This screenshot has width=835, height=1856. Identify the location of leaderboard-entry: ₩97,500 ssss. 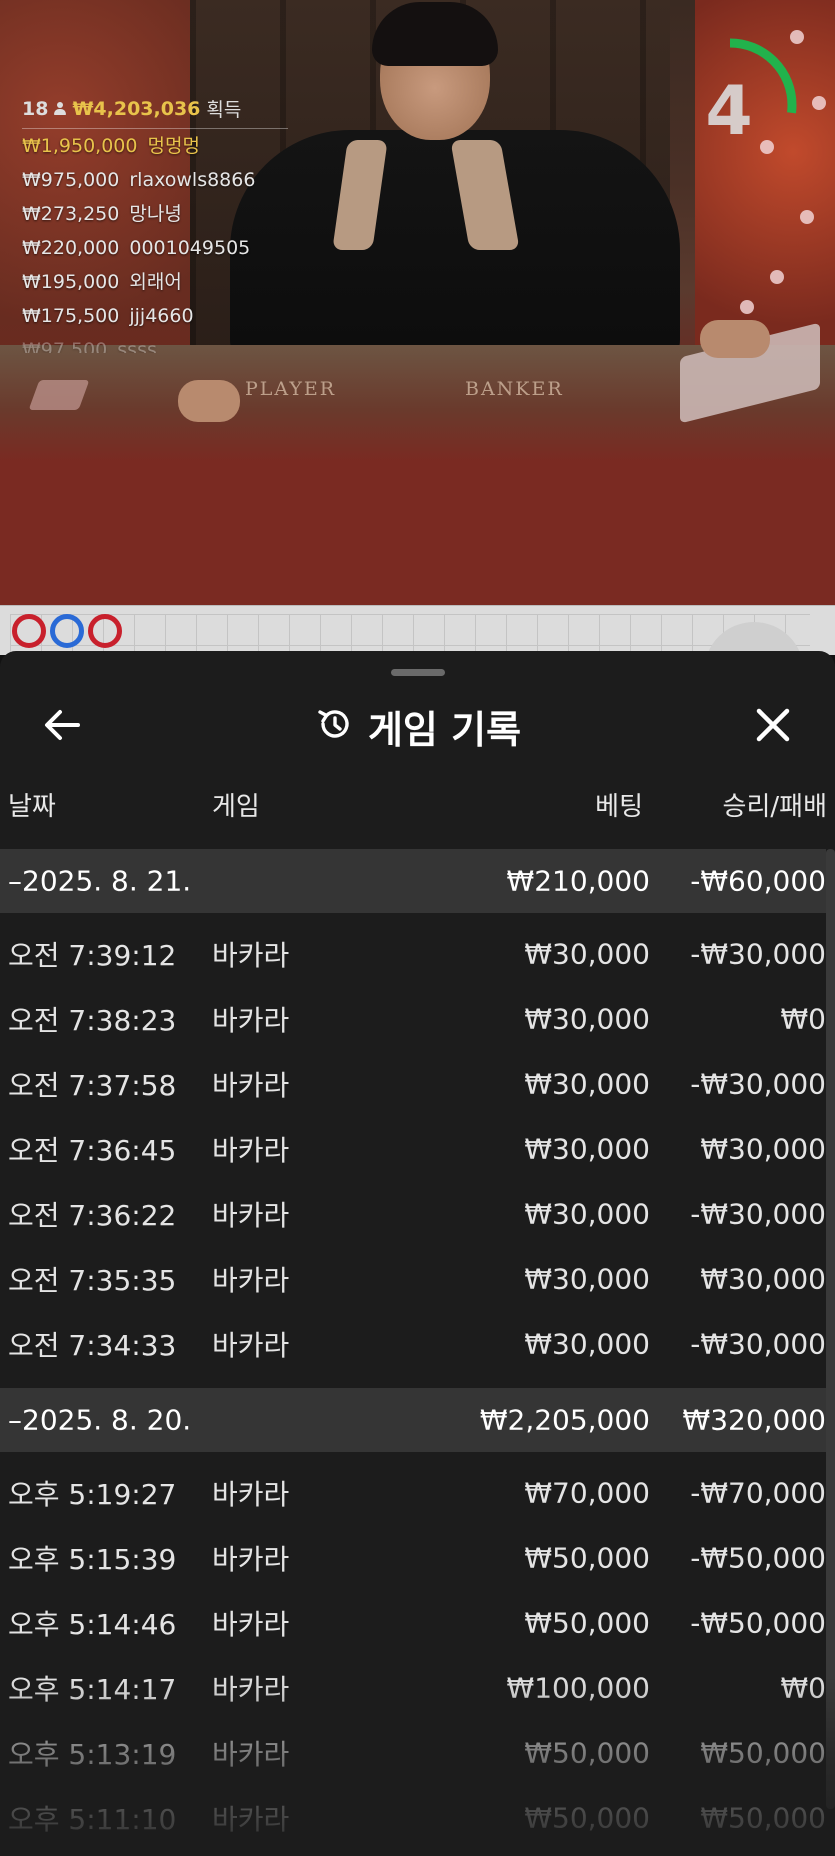
(89, 346).